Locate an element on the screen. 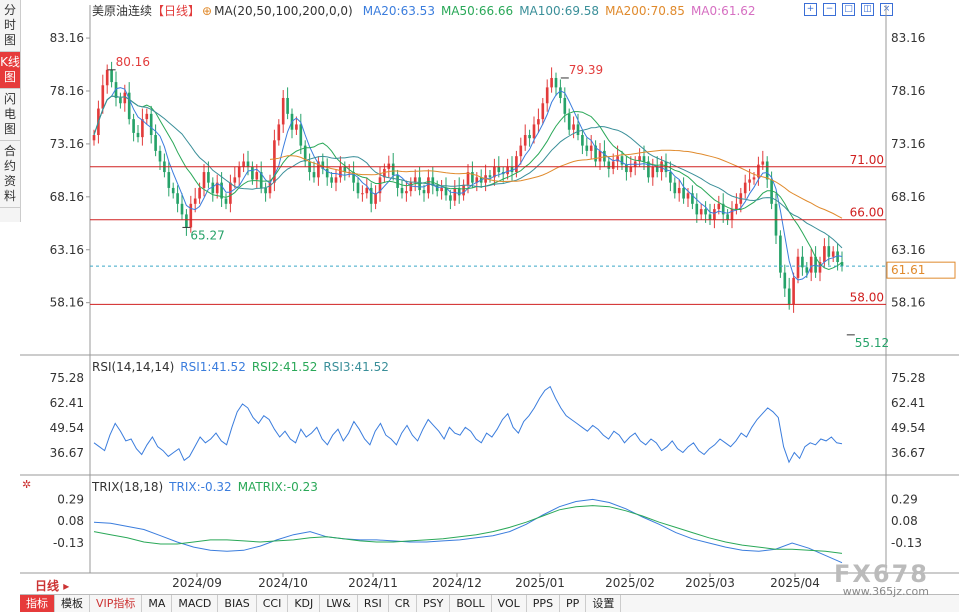  cr-tab: CR is located at coordinates (403, 603).